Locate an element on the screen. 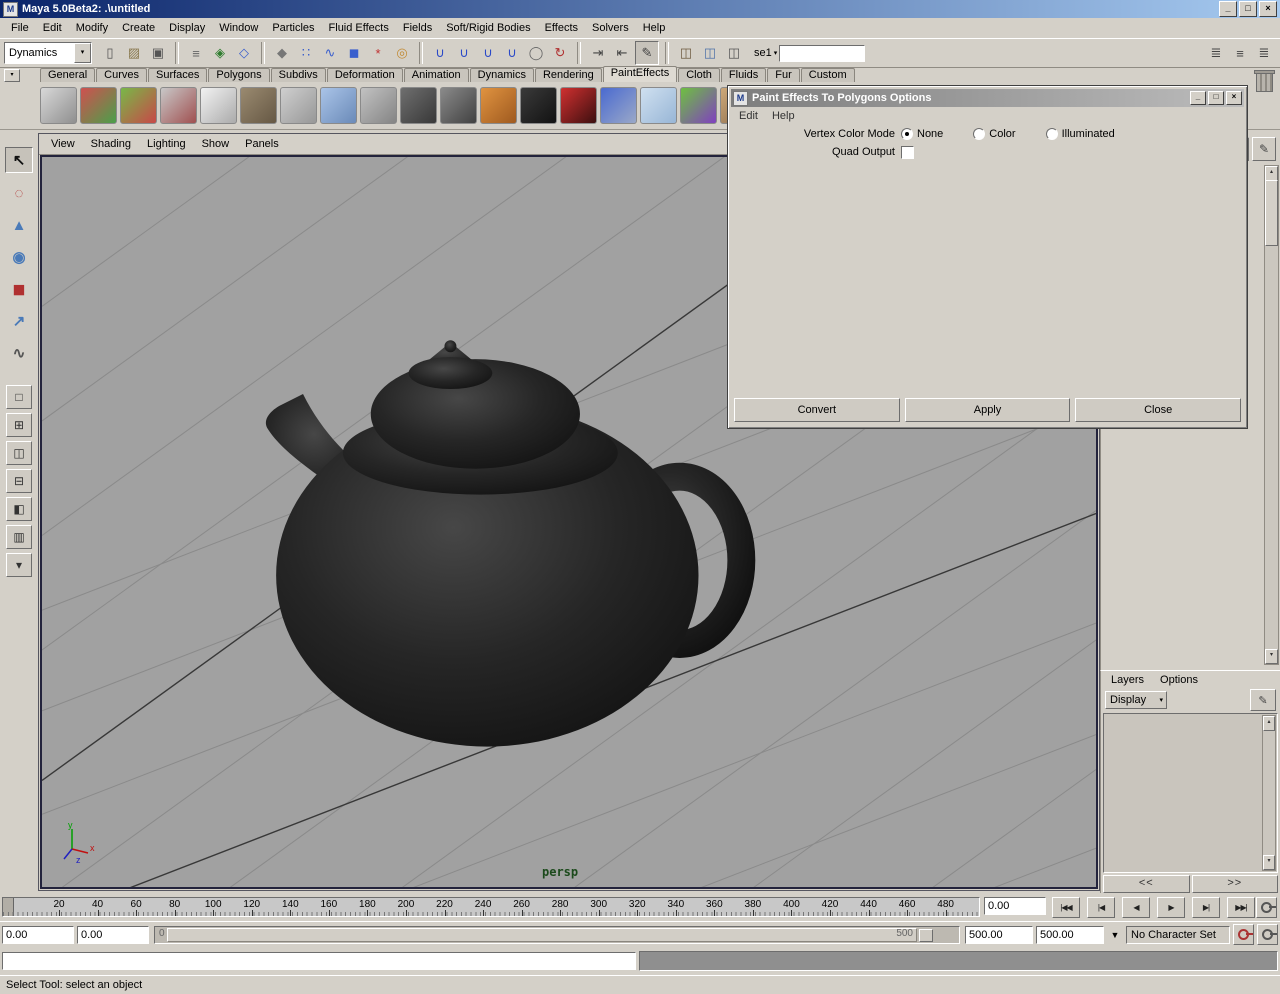 The image size is (1280, 994). menu-modify: Modify is located at coordinates (92, 28).